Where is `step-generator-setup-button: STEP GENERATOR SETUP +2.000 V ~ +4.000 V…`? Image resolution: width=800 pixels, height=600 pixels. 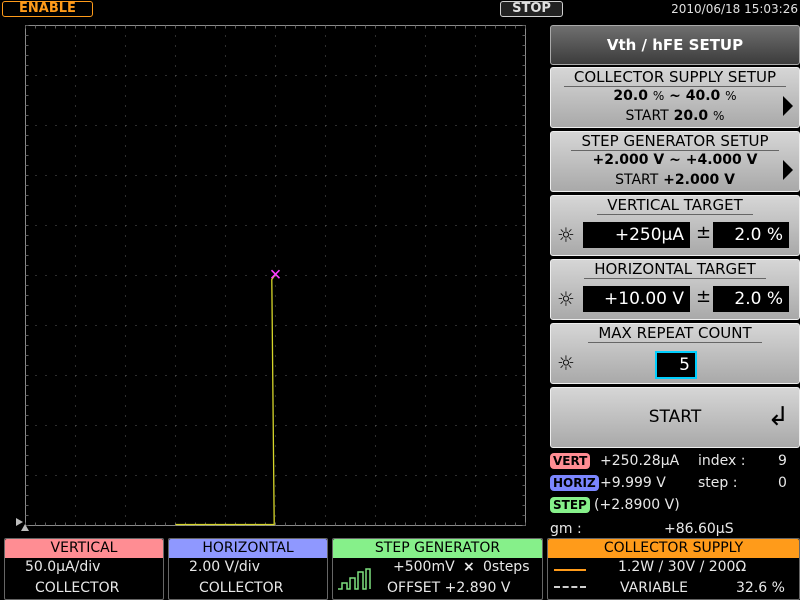 step-generator-setup-button: STEP GENERATOR SETUP +2.000 V ~ +4.000 V… is located at coordinates (675, 161).